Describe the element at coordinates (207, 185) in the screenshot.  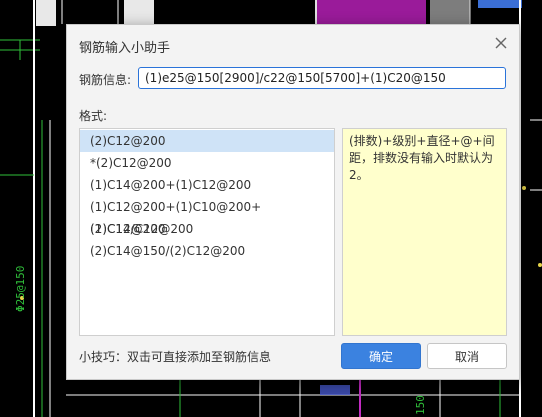
I see `format-item: (1)C14@200+(1)C12@200` at that location.